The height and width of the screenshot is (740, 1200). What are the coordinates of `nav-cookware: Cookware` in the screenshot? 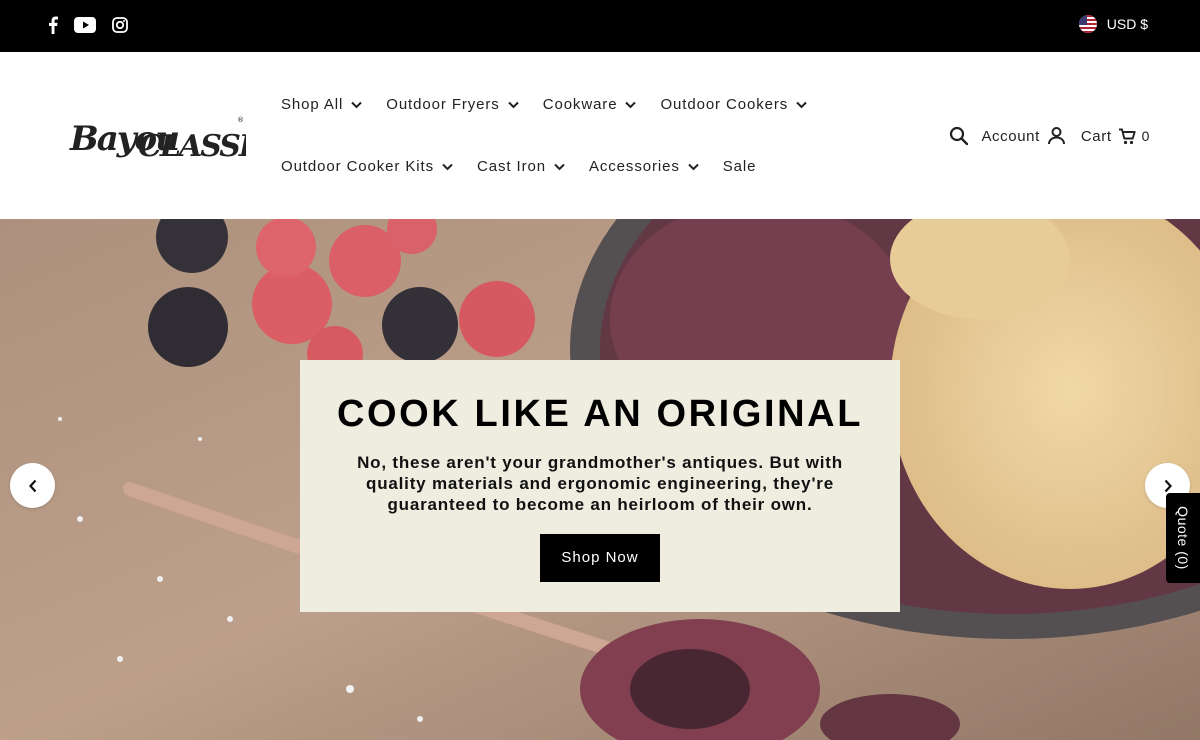 It's located at (590, 104).